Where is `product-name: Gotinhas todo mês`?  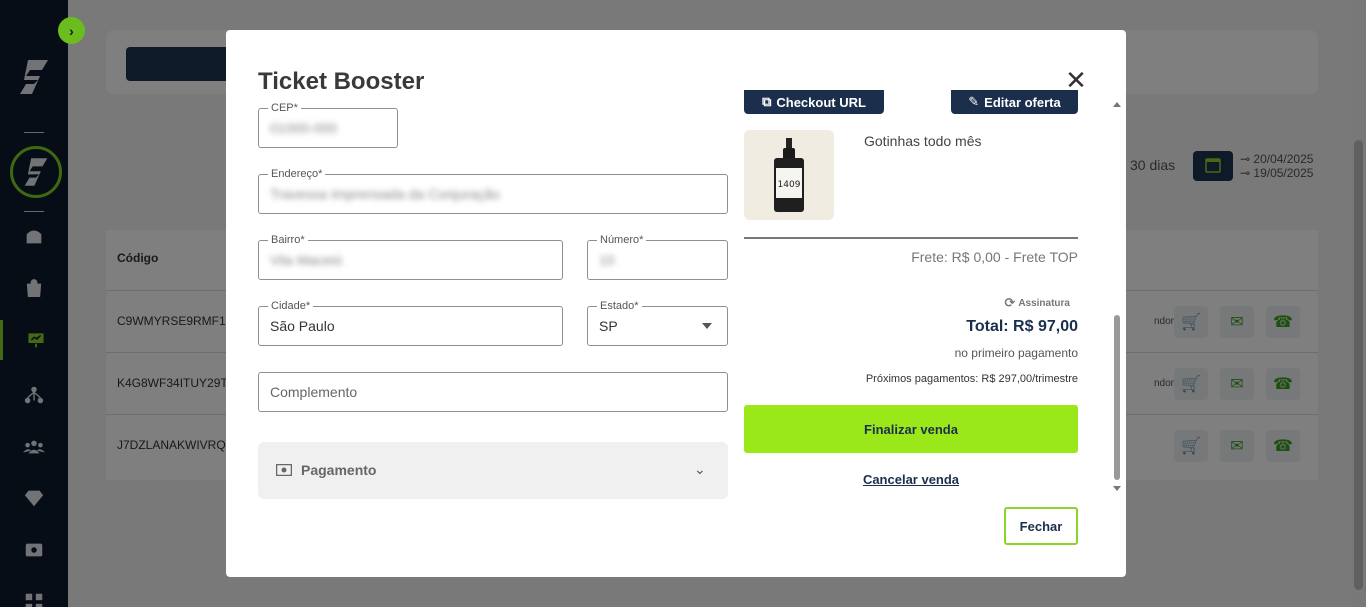
product-name: Gotinhas todo mês is located at coordinates (923, 141).